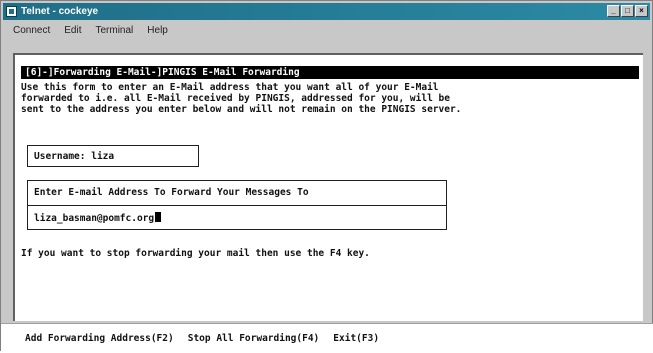  What do you see at coordinates (72, 30) in the screenshot?
I see `menu-edit: Edit` at bounding box center [72, 30].